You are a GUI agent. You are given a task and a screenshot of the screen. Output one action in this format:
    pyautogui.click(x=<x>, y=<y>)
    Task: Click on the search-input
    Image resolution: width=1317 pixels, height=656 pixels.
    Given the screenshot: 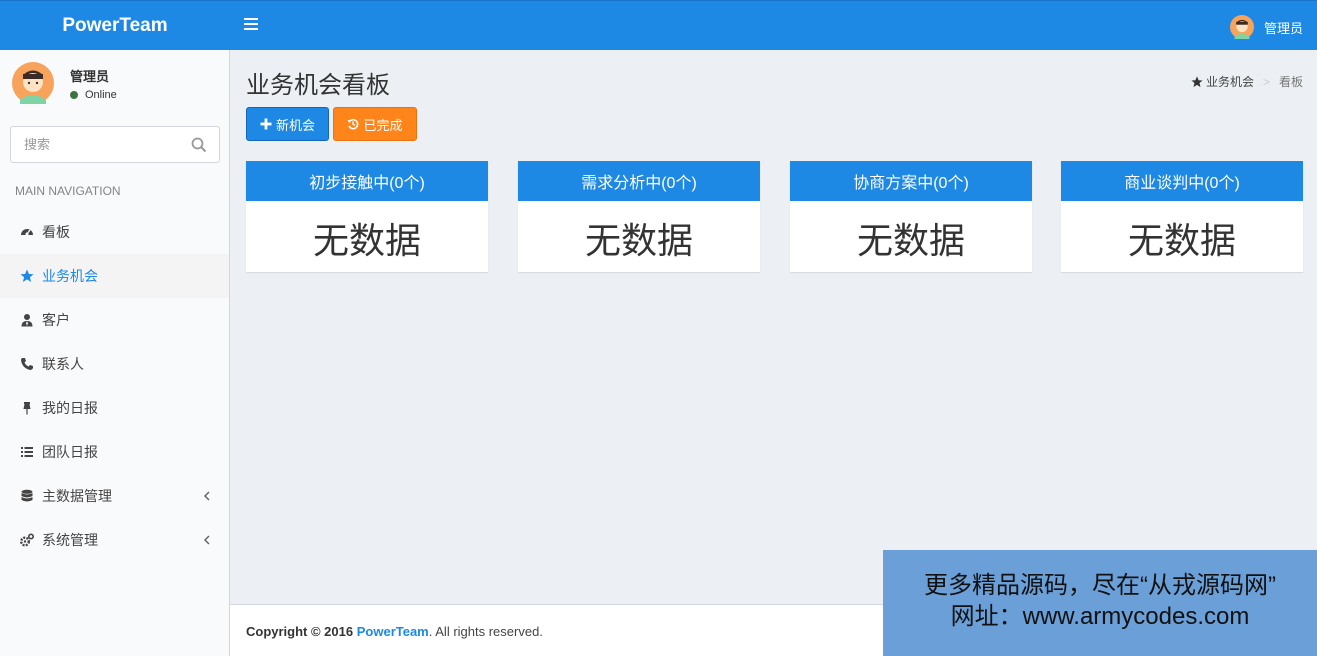 What is the action you would take?
    pyautogui.click(x=96, y=144)
    